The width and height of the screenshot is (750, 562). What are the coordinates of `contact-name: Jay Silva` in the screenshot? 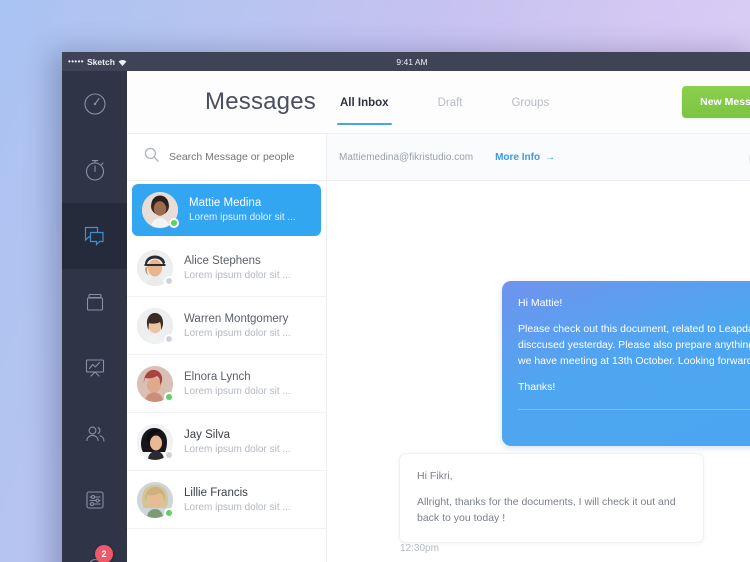 It's located at (207, 434).